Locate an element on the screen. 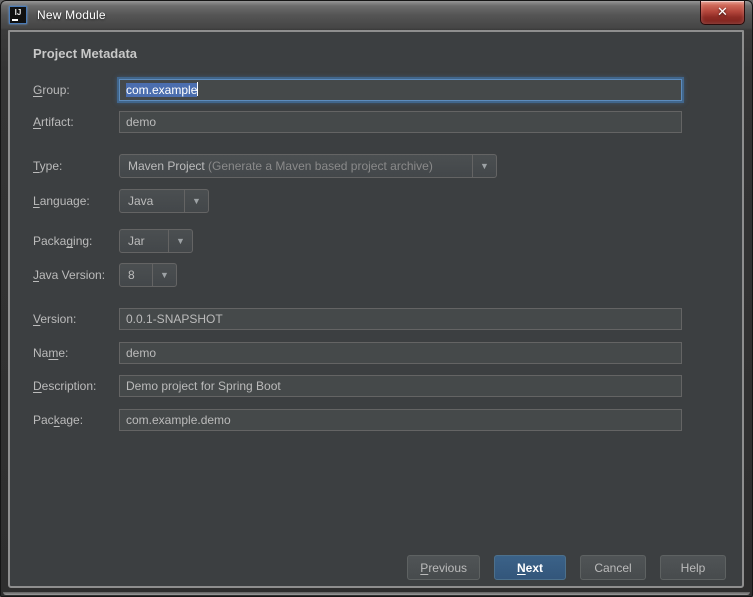  packaging-select: Jar ▼ is located at coordinates (156, 241).